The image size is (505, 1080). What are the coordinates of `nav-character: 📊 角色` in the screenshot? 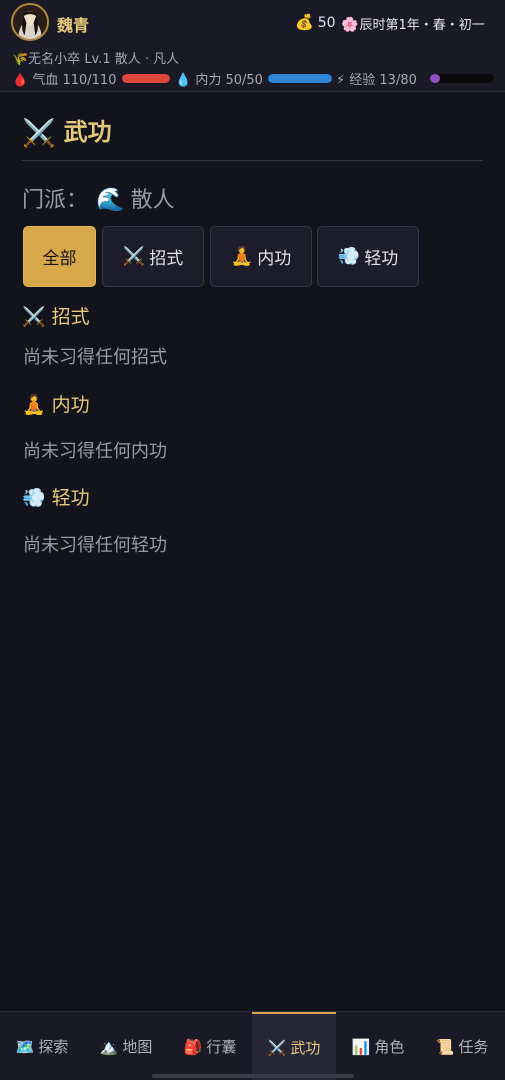 It's located at (378, 1046).